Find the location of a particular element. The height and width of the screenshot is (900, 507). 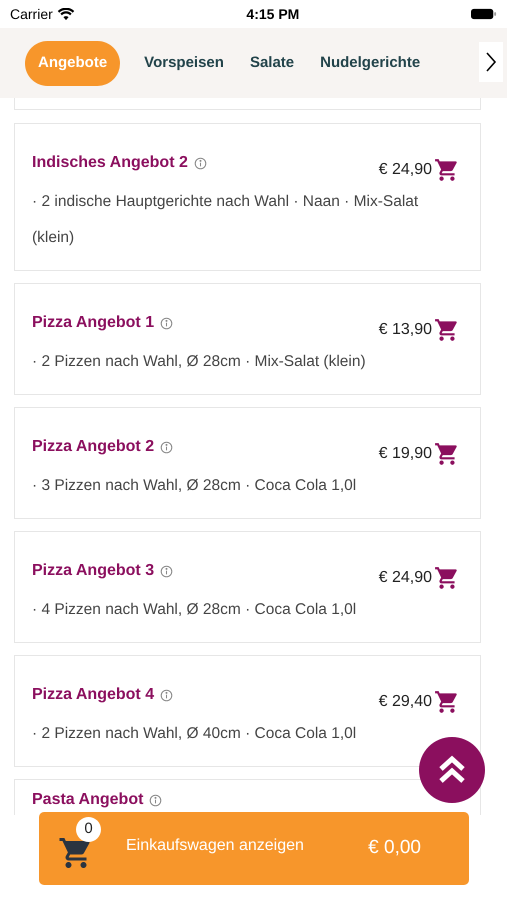

offer-title: Pizza Angebot 4 is located at coordinates (93, 695).